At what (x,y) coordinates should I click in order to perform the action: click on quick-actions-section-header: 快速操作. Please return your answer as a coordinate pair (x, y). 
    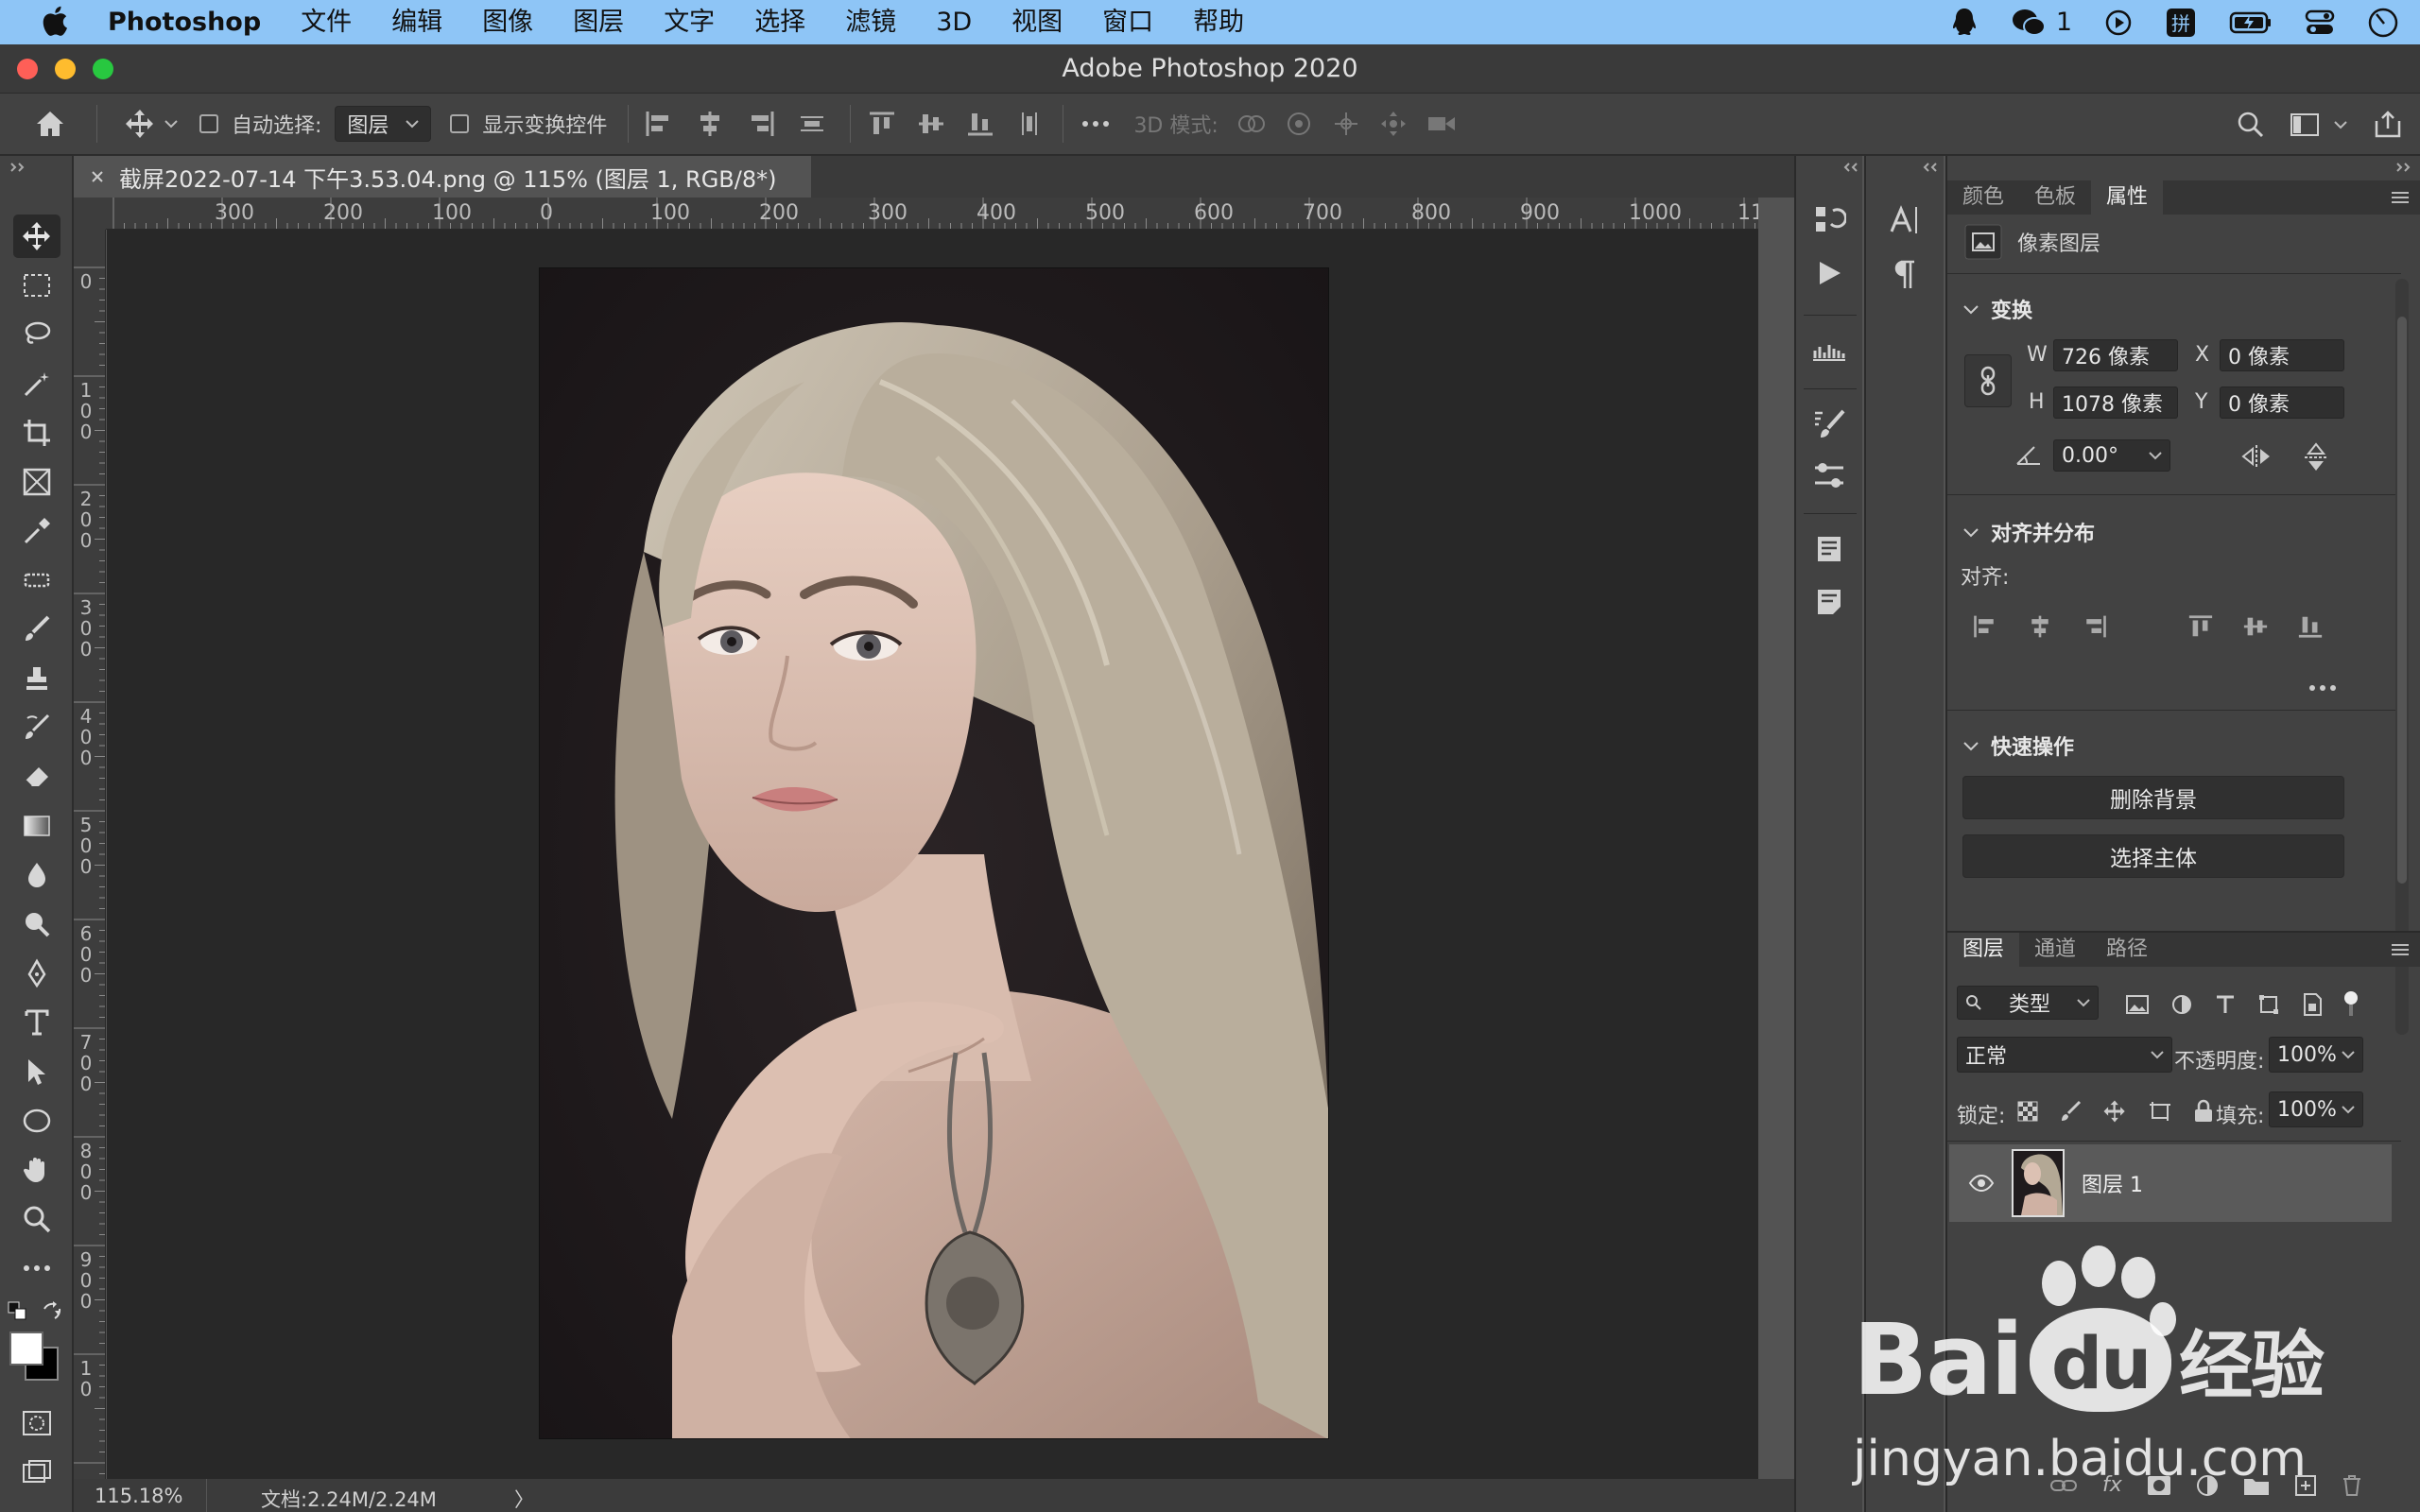
    Looking at the image, I should click on (2018, 745).